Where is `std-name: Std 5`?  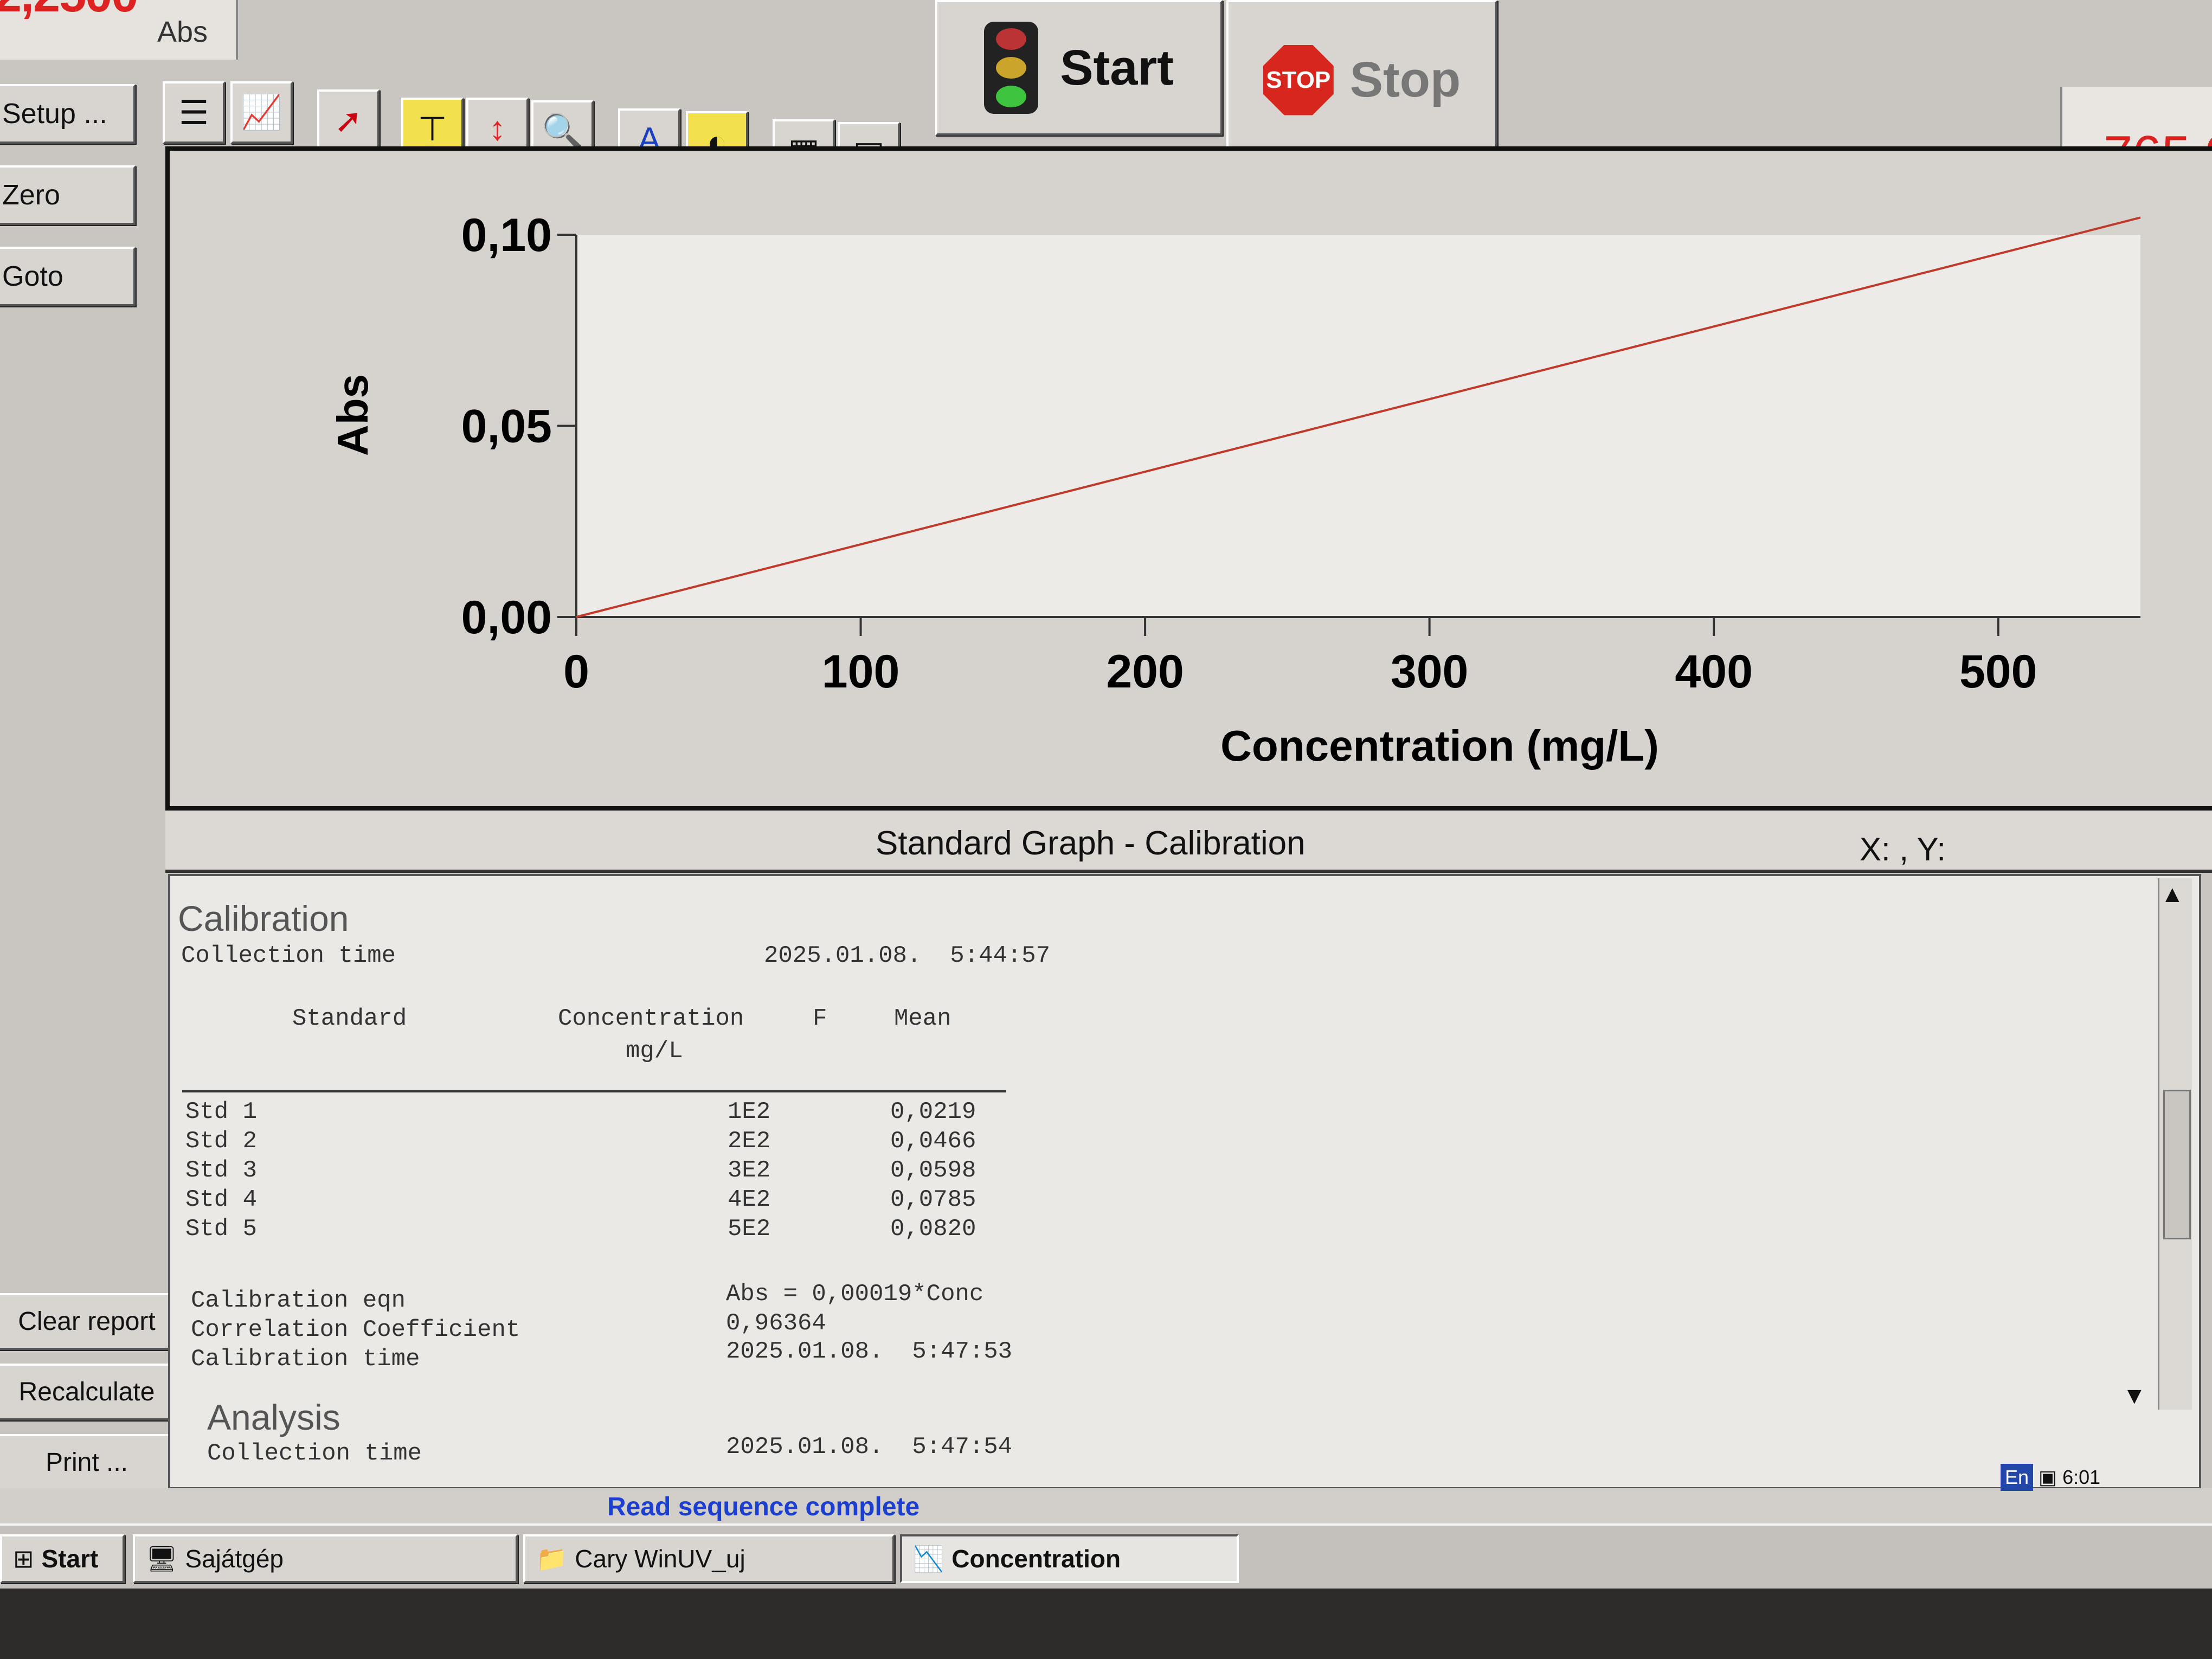 std-name: Std 5 is located at coordinates (221, 1229).